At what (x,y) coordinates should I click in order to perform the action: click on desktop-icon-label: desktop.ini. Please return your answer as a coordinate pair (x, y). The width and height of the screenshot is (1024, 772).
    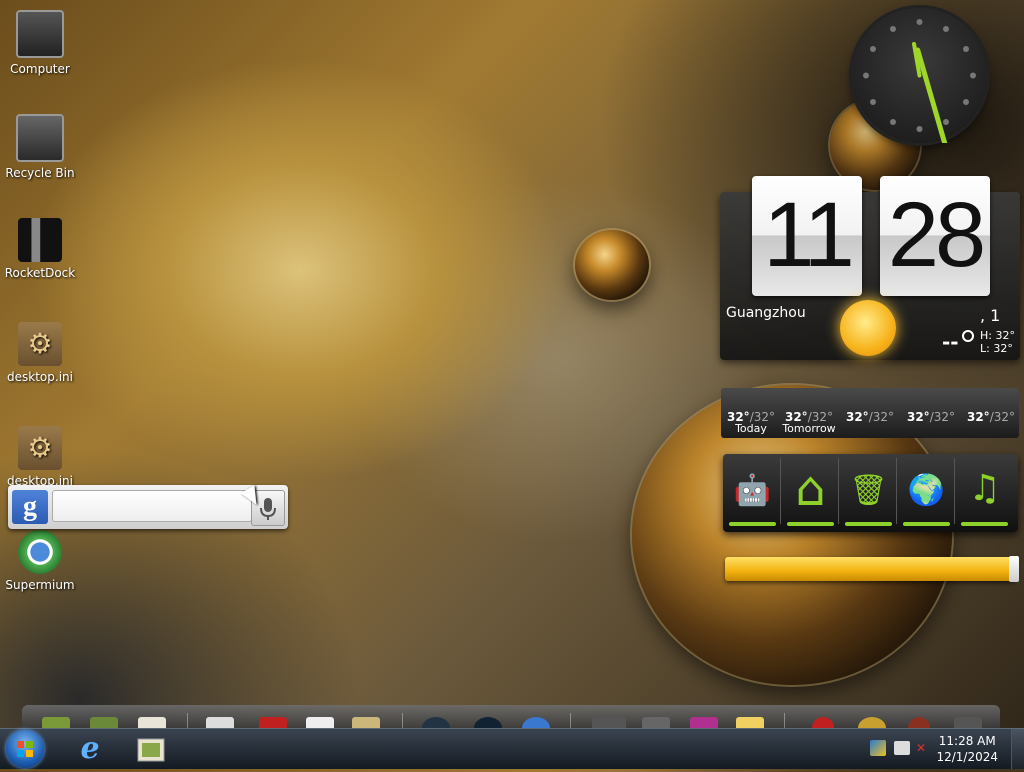
    Looking at the image, I should click on (40, 377).